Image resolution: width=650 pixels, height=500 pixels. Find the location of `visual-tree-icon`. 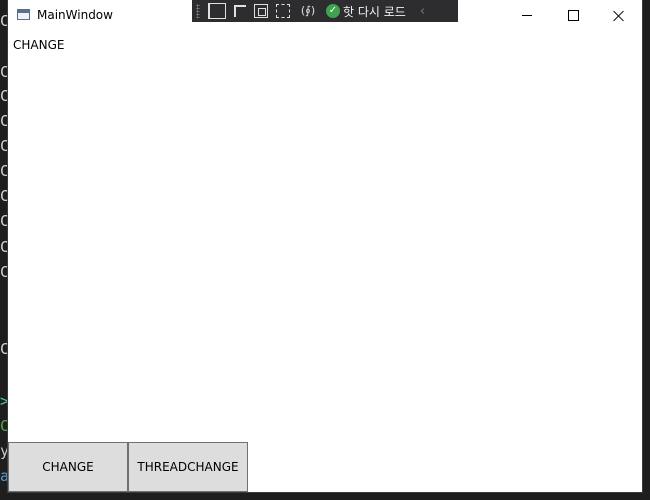

visual-tree-icon is located at coordinates (217, 11).